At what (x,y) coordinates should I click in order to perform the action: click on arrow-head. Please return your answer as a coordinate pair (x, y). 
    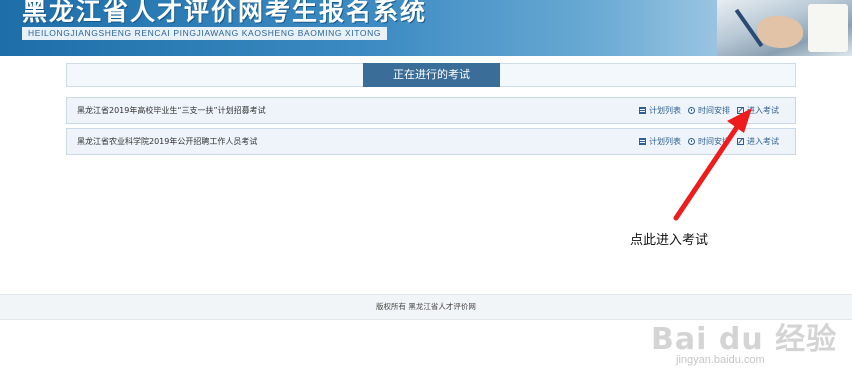
    Looking at the image, I should click on (739, 120).